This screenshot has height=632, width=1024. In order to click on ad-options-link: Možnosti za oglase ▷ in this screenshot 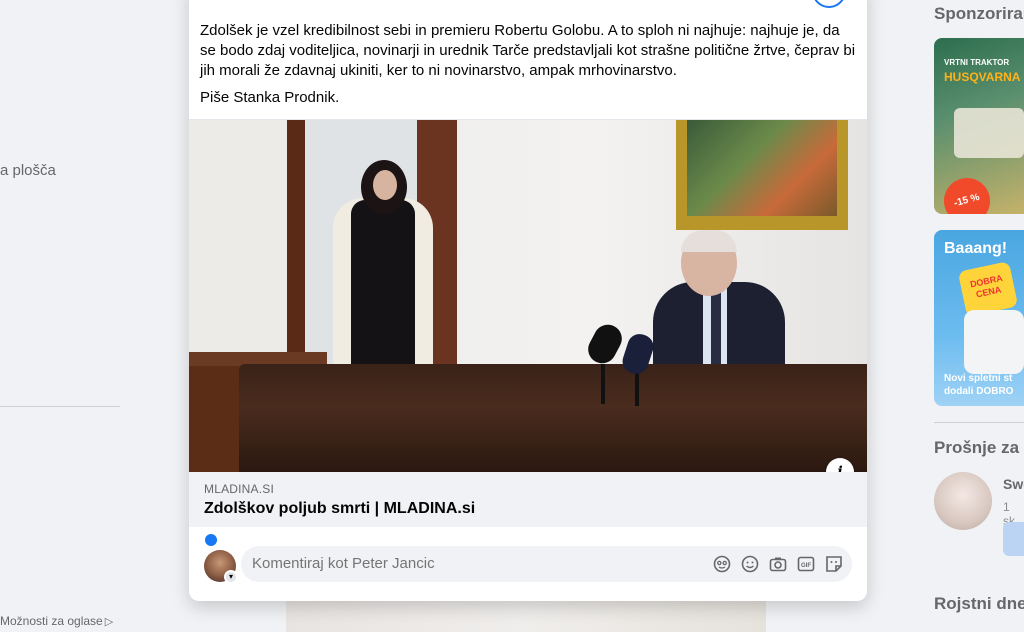, I will do `click(56, 621)`.